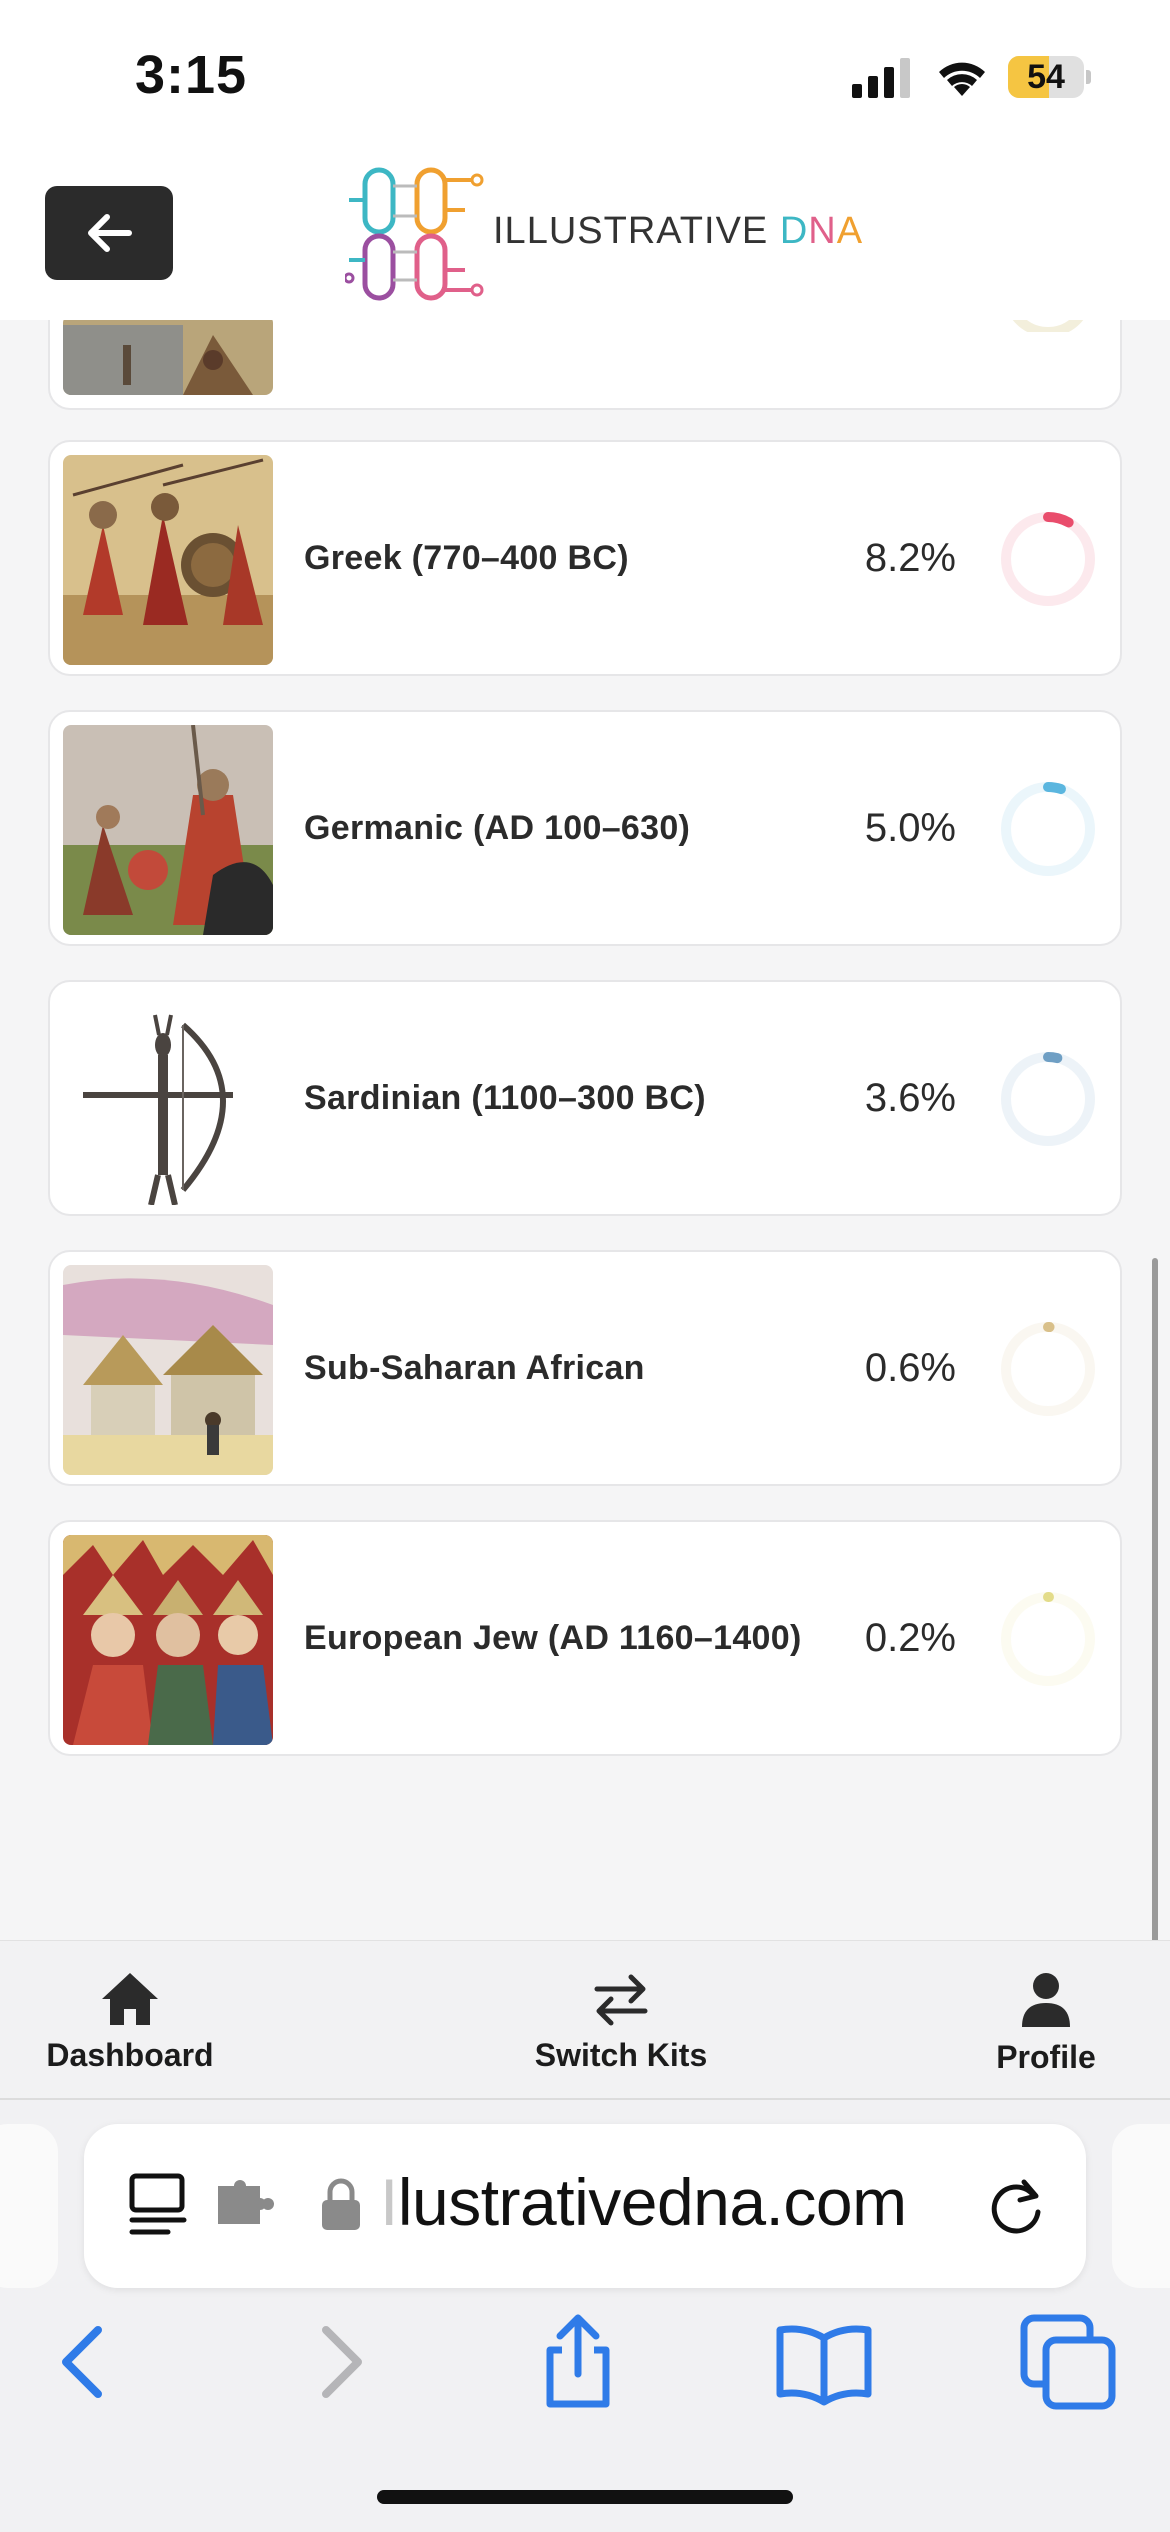  What do you see at coordinates (910, 1638) in the screenshot?
I see `population-percent: 0.2%` at bounding box center [910, 1638].